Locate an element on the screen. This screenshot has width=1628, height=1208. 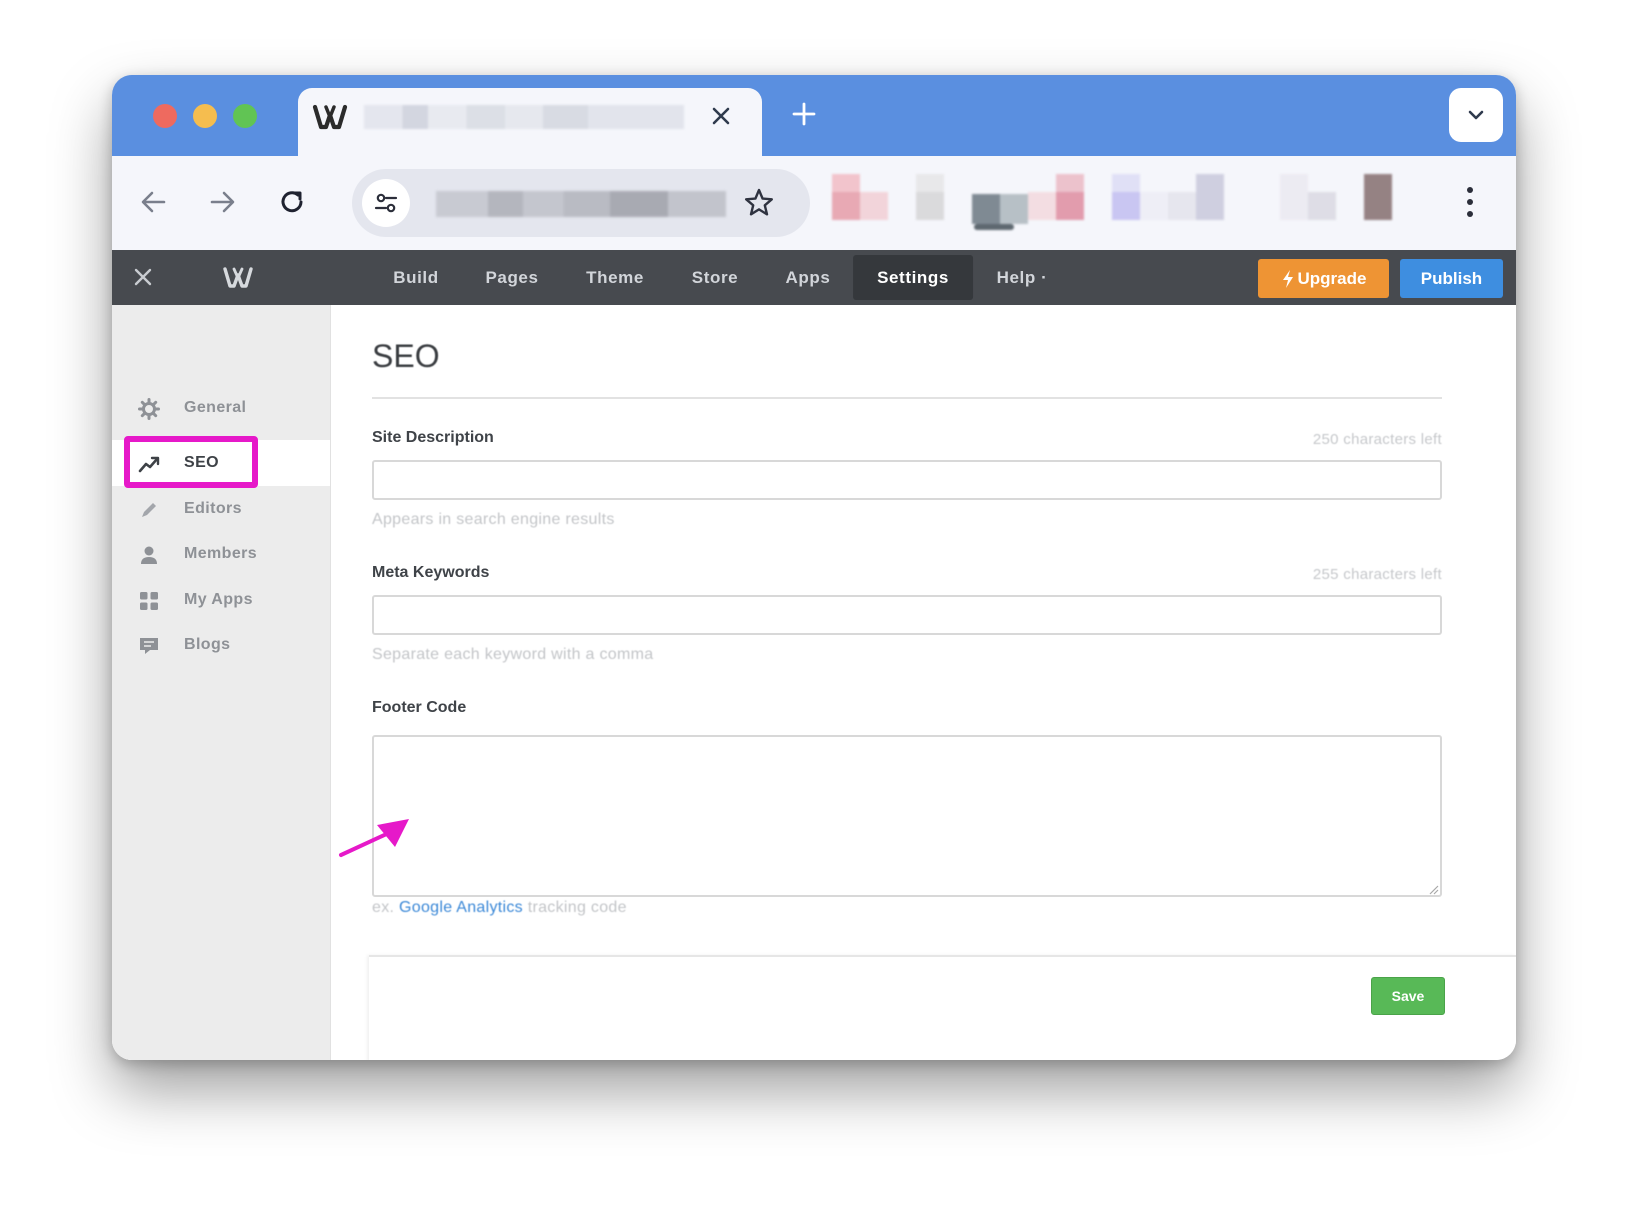
upgrade-label: Upgrade is located at coordinates (1332, 278).